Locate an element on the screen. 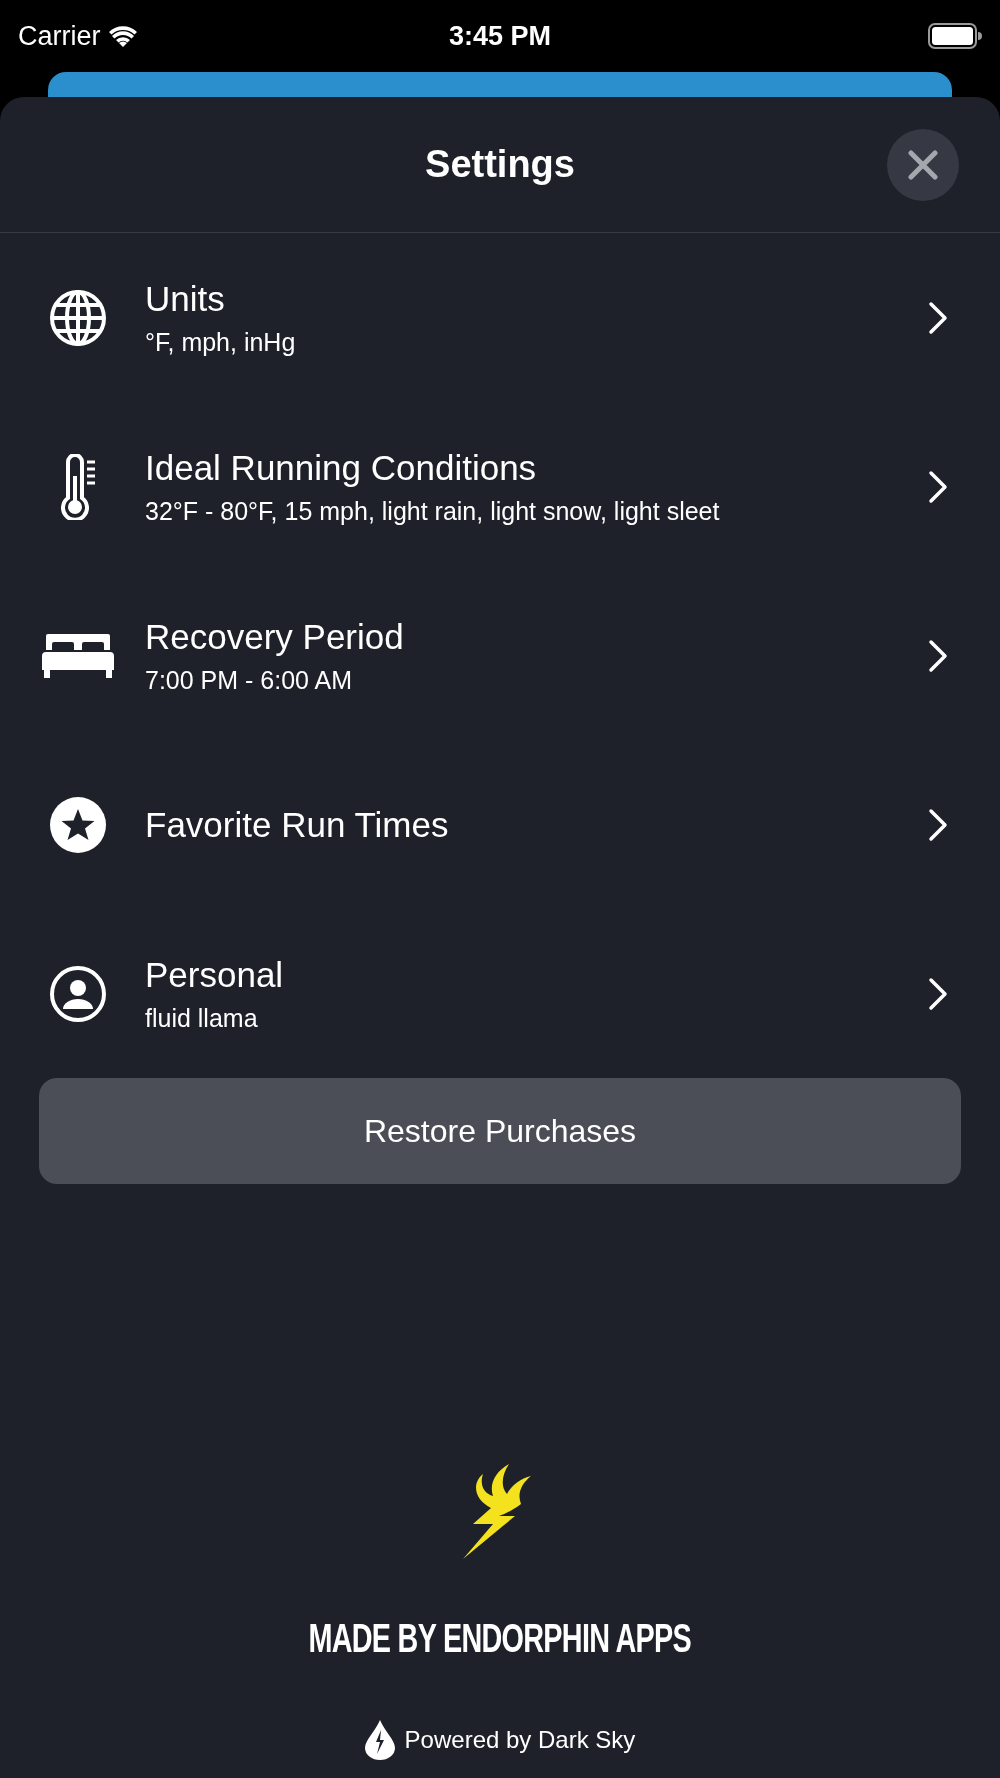 The image size is (1000, 1778). powered-by-text: Powered by Dark Sky is located at coordinates (520, 1740).